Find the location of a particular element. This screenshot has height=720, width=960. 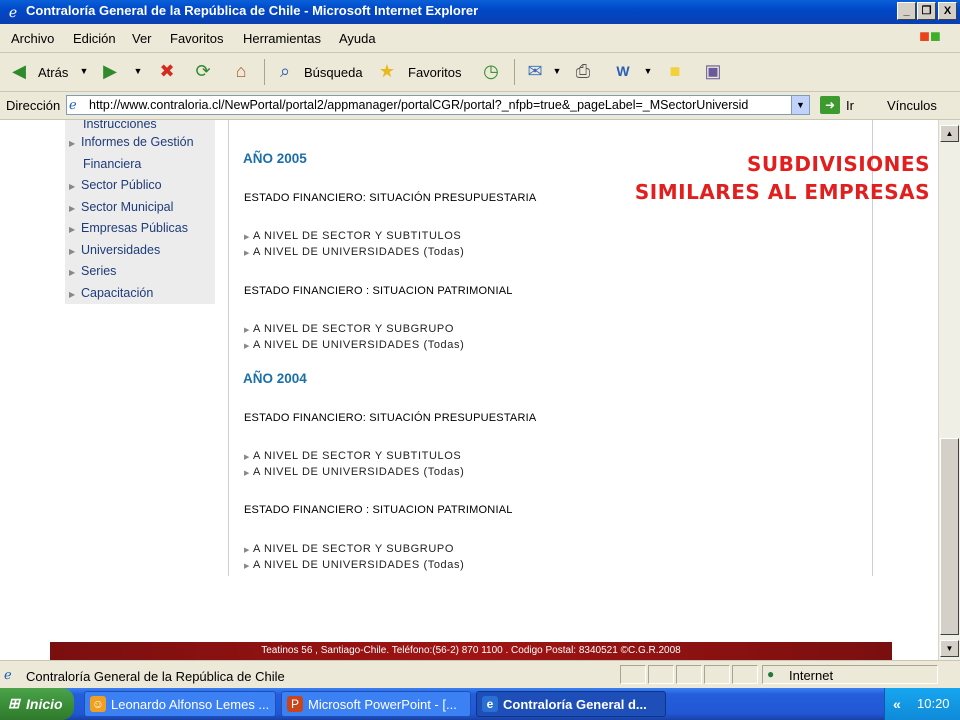

report-link-label: A NIVEL DE SECTOR Y SUBTITULOS is located at coordinates (357, 456).